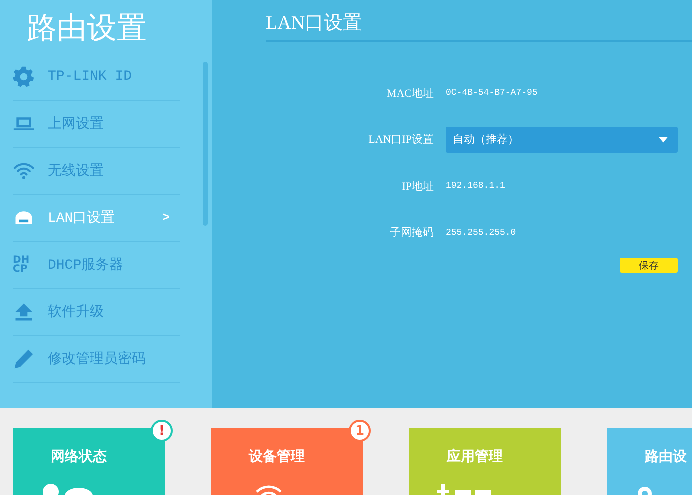  Describe the element at coordinates (166, 218) in the screenshot. I see `chevron: >` at that location.